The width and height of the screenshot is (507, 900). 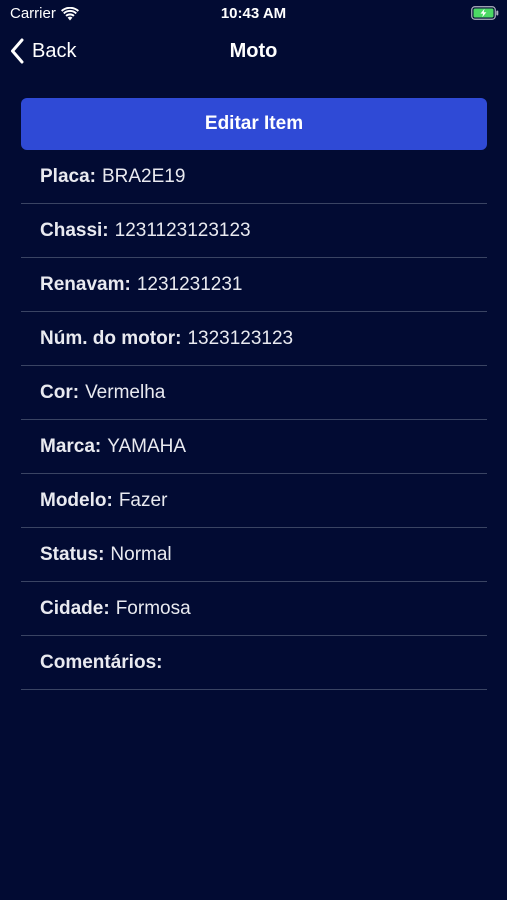 What do you see at coordinates (254, 447) in the screenshot?
I see `detail-row-marca: Marca: YAMAHA` at bounding box center [254, 447].